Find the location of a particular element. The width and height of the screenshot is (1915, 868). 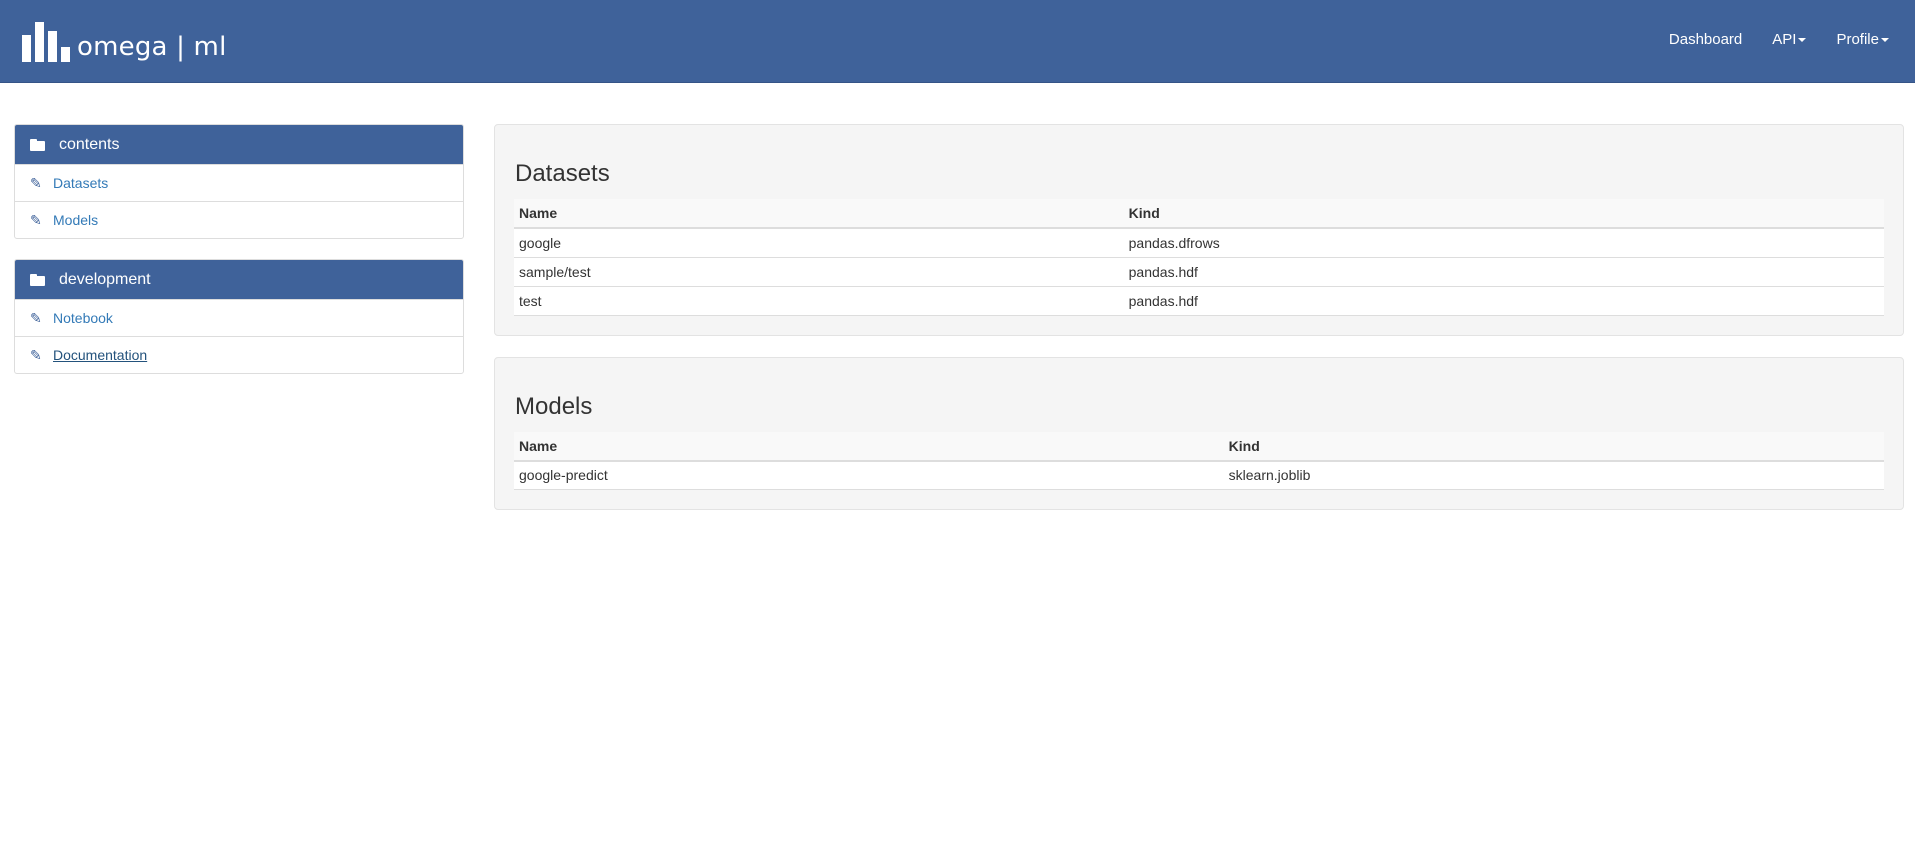

navbar-right-menu: Dashboard API Profile is located at coordinates (1764, 39).